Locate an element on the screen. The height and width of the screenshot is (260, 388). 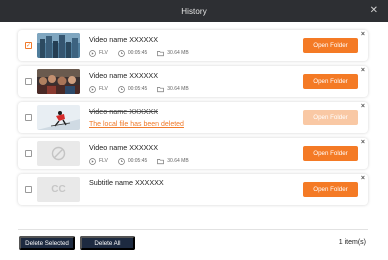
city-skyline-thumbnail is located at coordinates (58, 45).